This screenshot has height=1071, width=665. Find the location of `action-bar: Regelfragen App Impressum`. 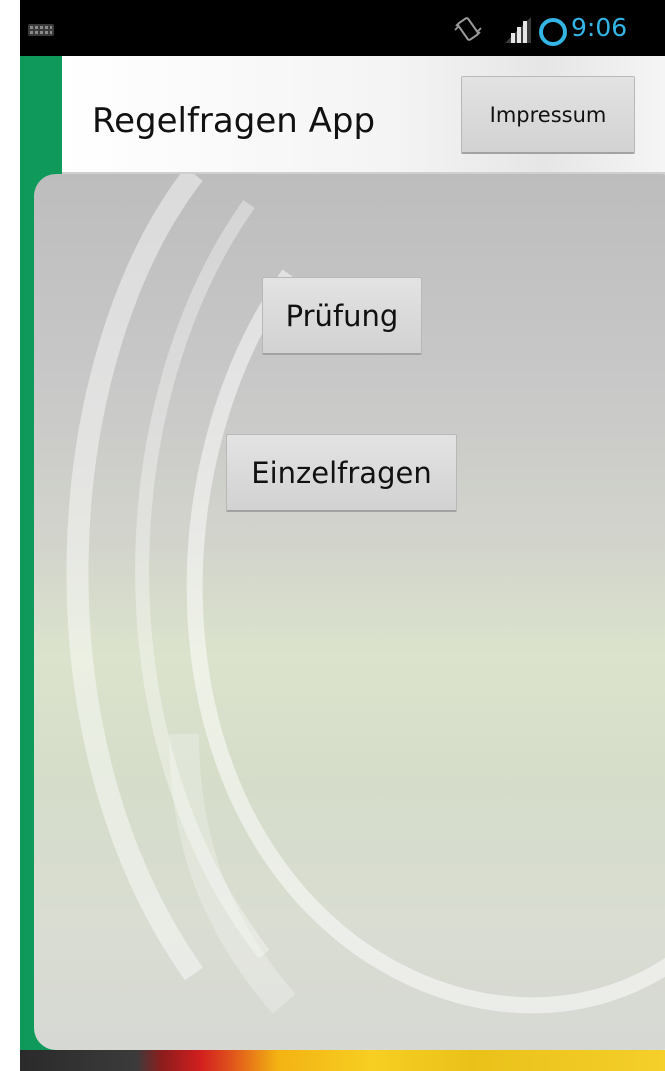

action-bar: Regelfragen App Impressum is located at coordinates (363, 115).